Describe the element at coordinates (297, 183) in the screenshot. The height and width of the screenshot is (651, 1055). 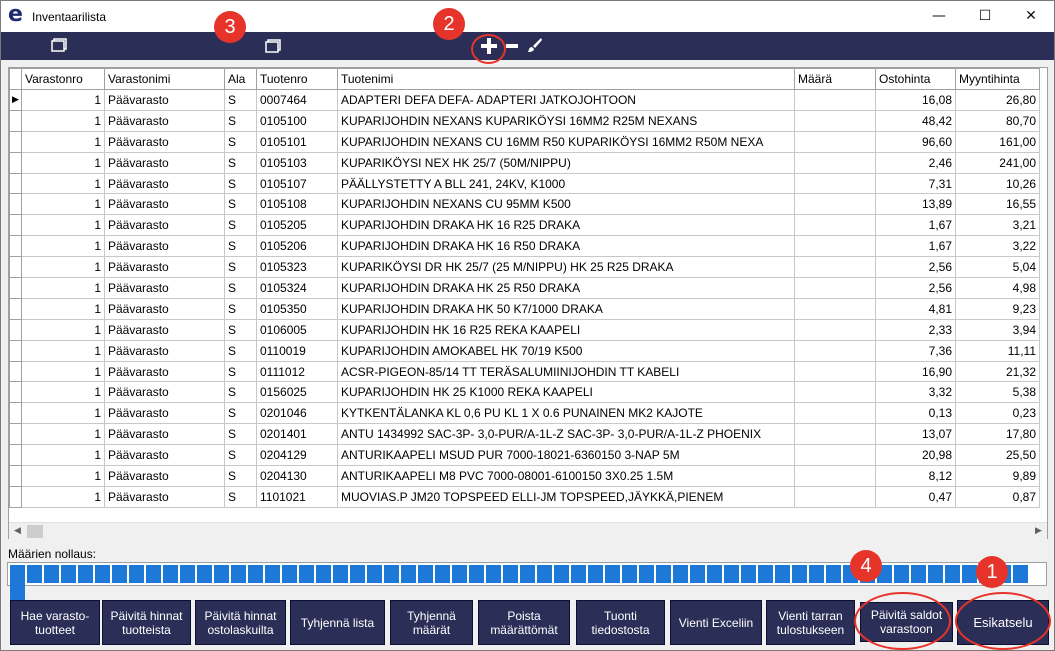
I see `cell-product-number: 0105107` at that location.